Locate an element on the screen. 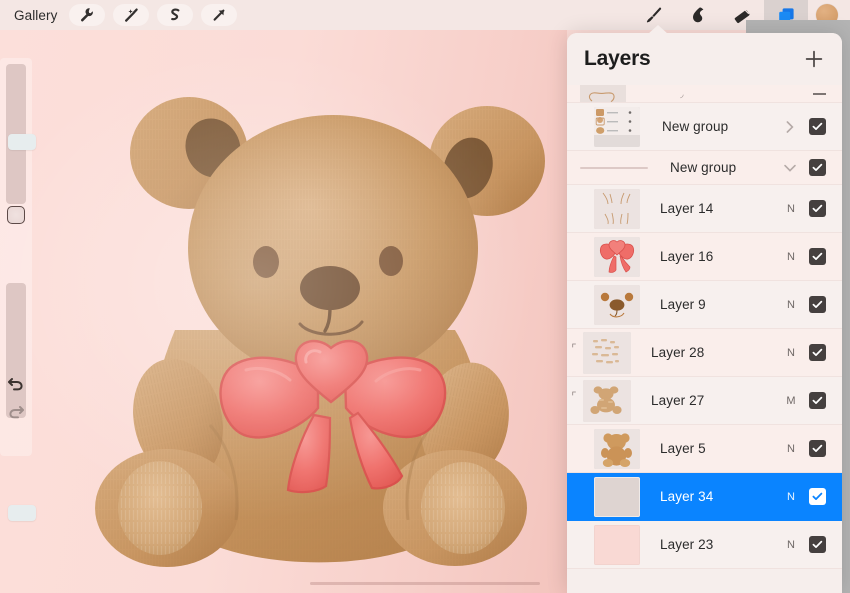 Image resolution: width=850 pixels, height=593 pixels. group-expand-toggle is located at coordinates (790, 127).